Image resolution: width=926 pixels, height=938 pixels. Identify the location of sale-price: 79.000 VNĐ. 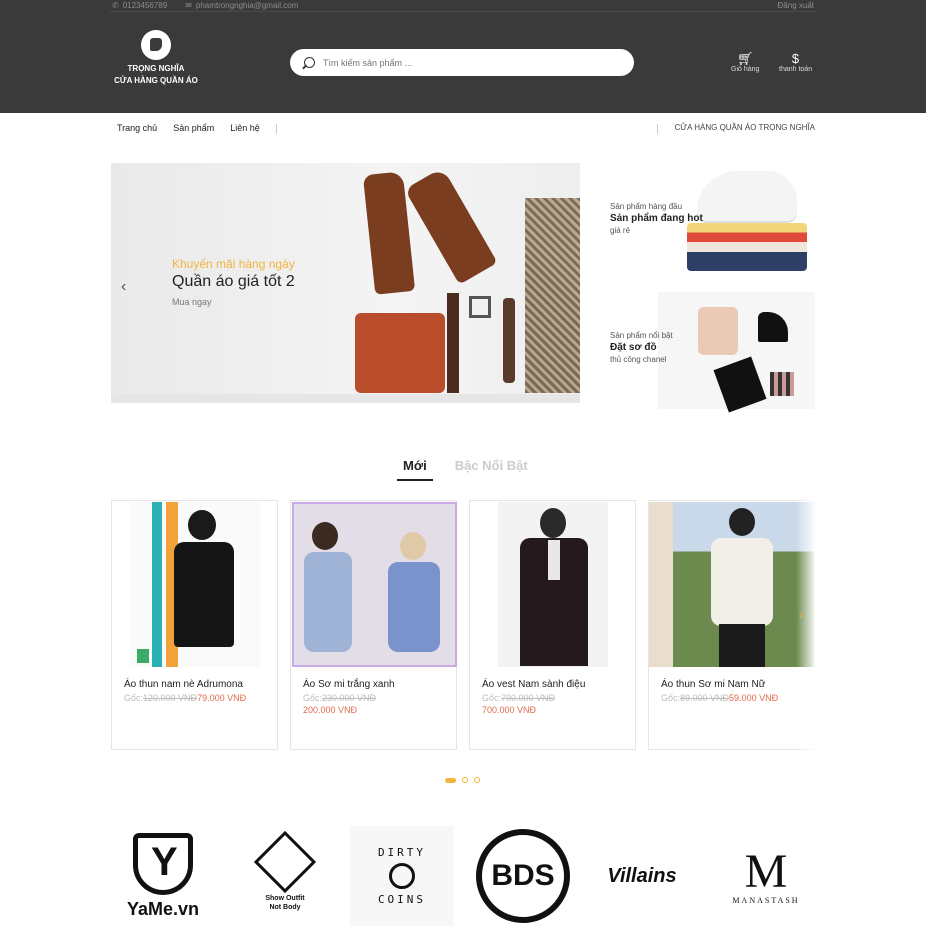
(222, 698).